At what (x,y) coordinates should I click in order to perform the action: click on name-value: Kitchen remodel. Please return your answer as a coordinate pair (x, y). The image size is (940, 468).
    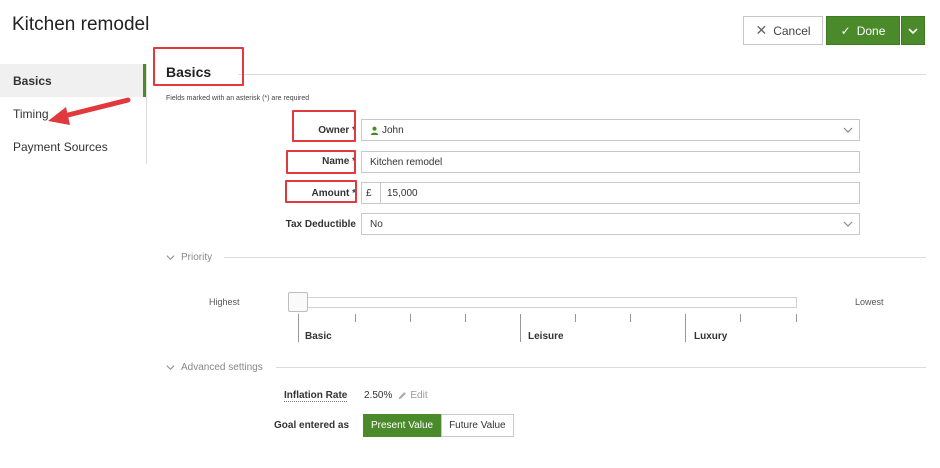
    Looking at the image, I should click on (406, 162).